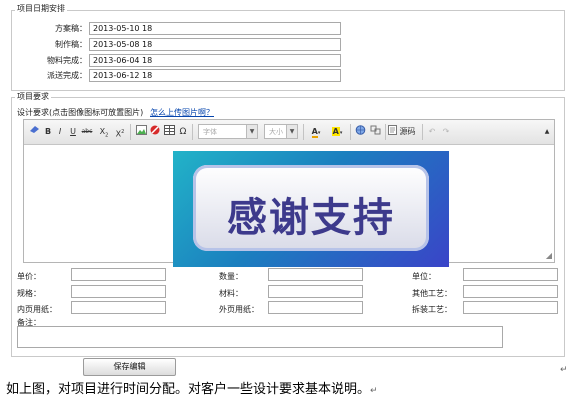 This screenshot has width=583, height=406. What do you see at coordinates (210, 132) in the screenshot?
I see `font-family-value: 字体` at bounding box center [210, 132].